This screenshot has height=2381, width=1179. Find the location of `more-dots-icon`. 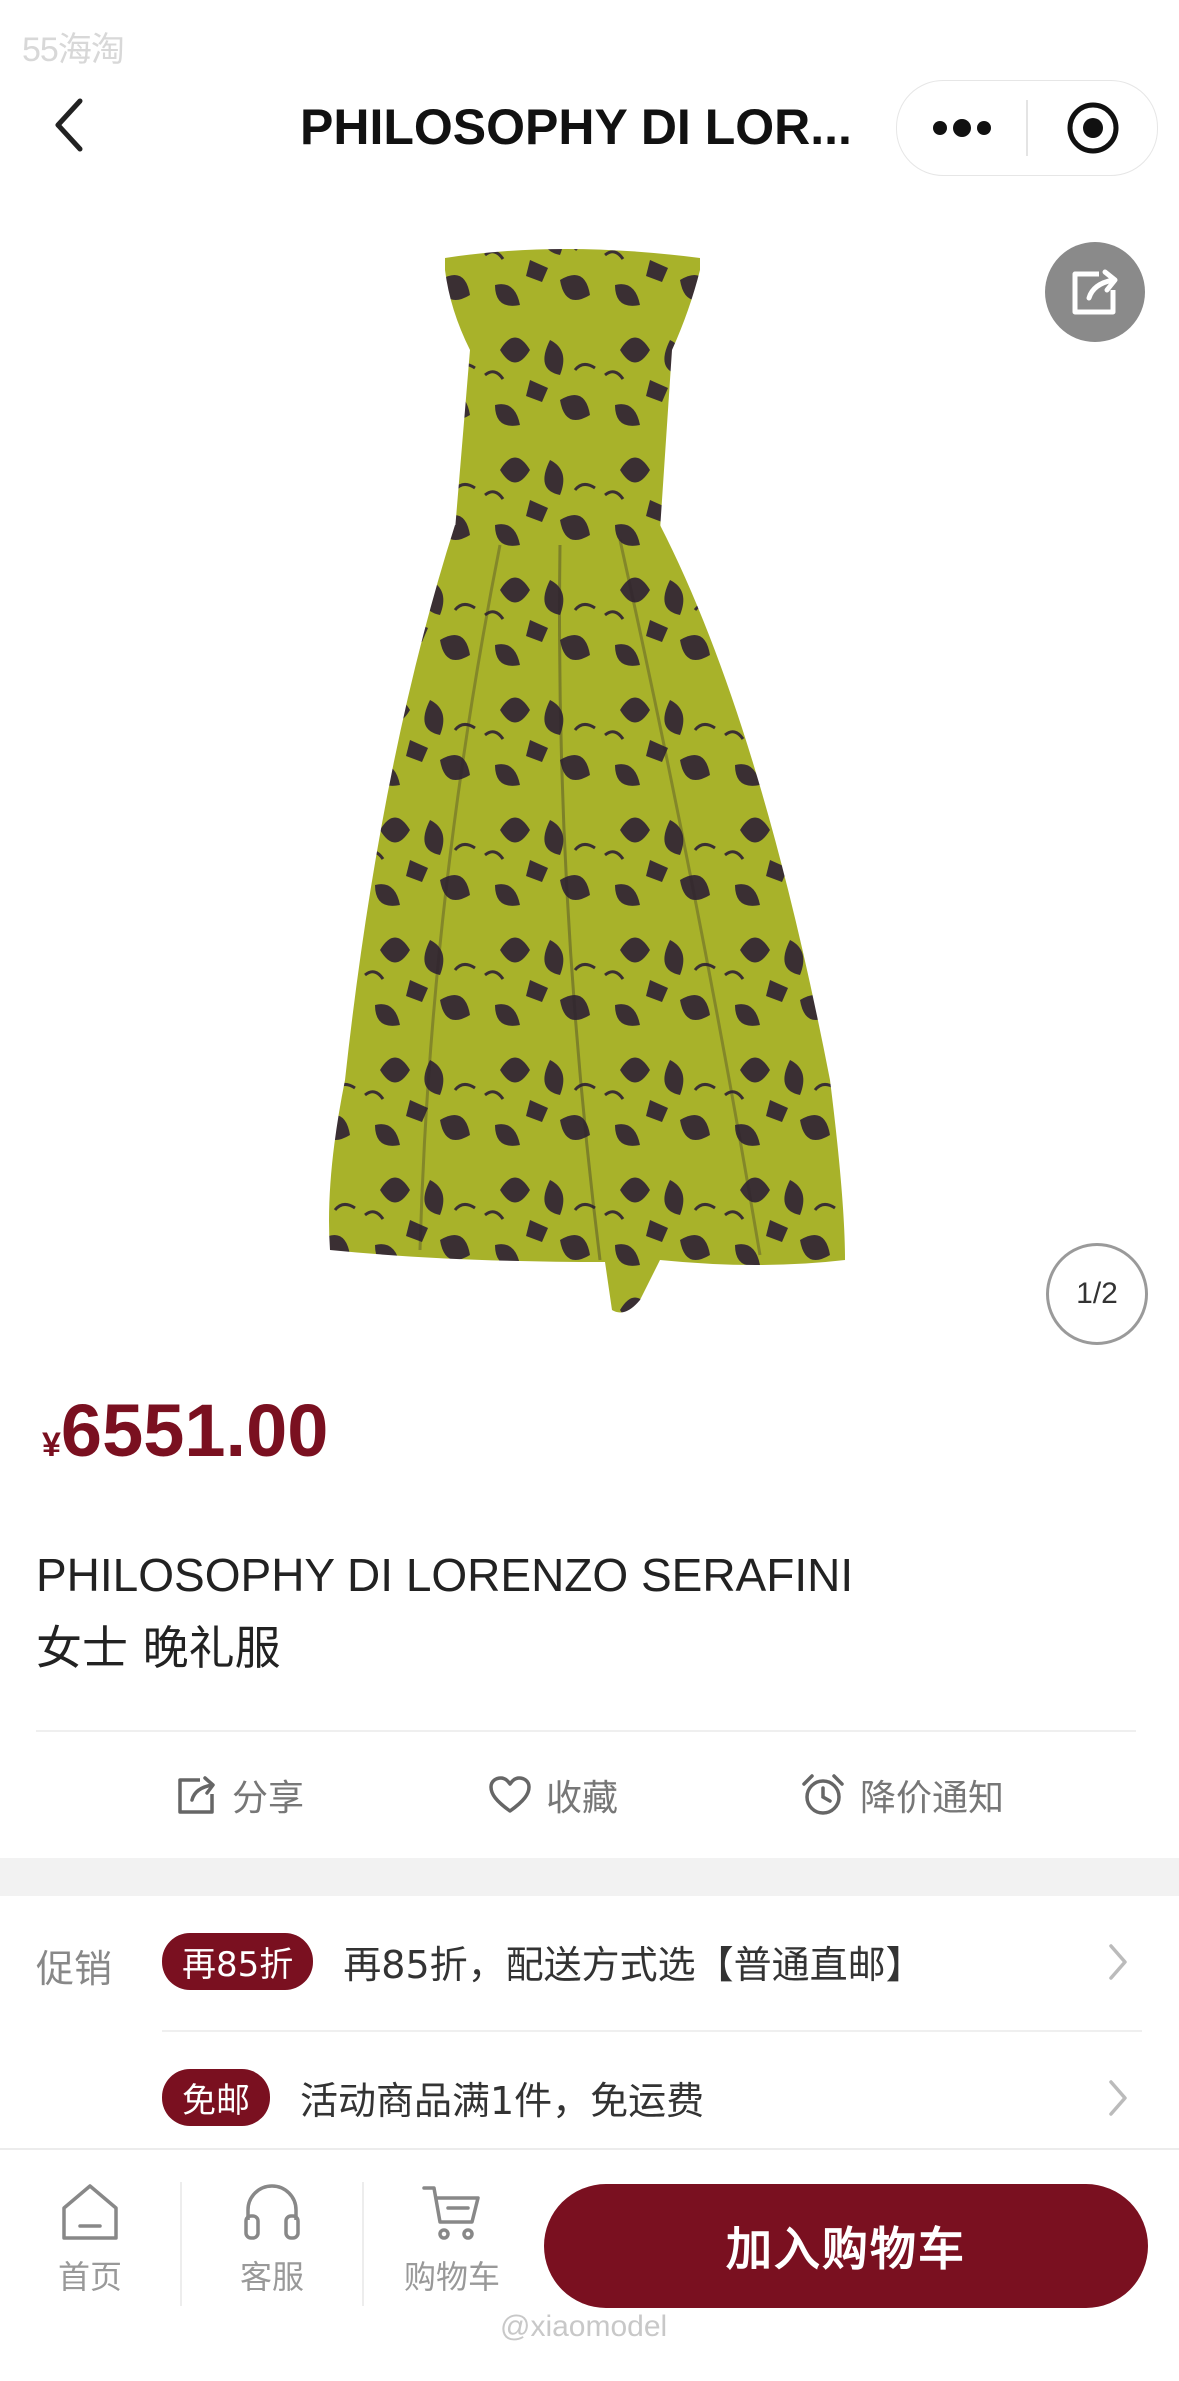

more-dots-icon is located at coordinates (961, 128).